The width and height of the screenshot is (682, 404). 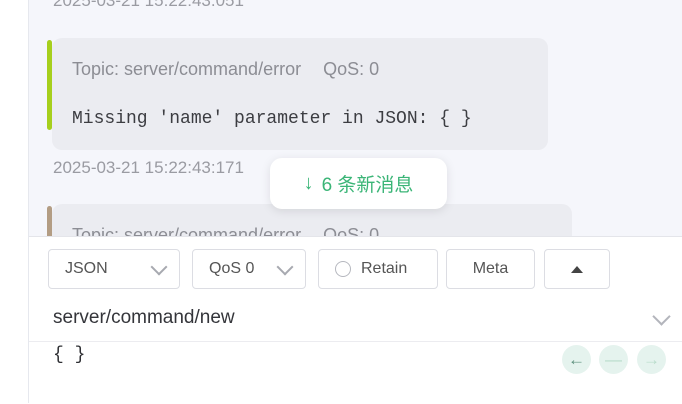 I want to click on arrow-right-icon: →, so click(x=651, y=359).